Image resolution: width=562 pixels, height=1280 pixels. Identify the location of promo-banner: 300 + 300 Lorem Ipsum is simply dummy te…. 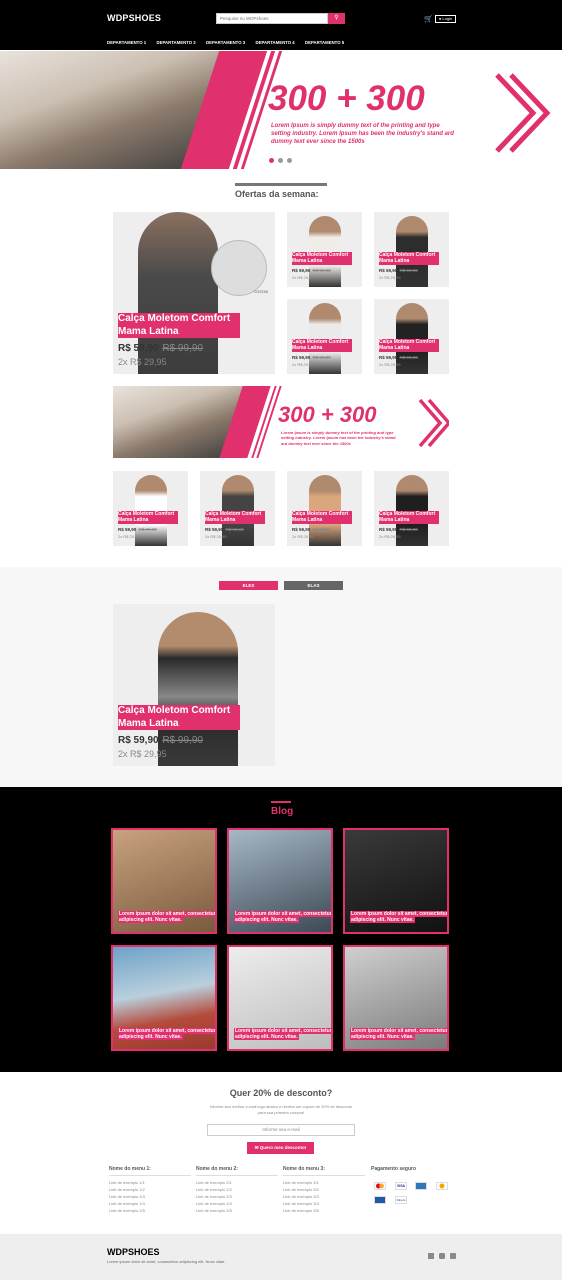
(281, 422).